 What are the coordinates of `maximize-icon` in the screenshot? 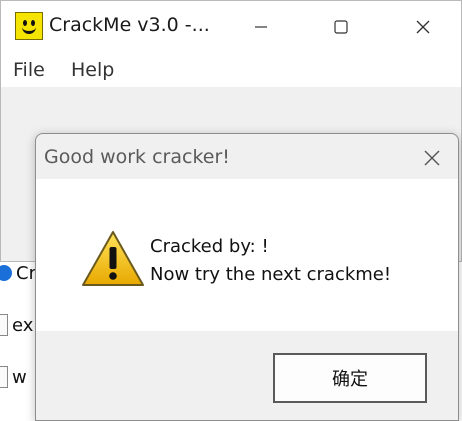 It's located at (341, 27).